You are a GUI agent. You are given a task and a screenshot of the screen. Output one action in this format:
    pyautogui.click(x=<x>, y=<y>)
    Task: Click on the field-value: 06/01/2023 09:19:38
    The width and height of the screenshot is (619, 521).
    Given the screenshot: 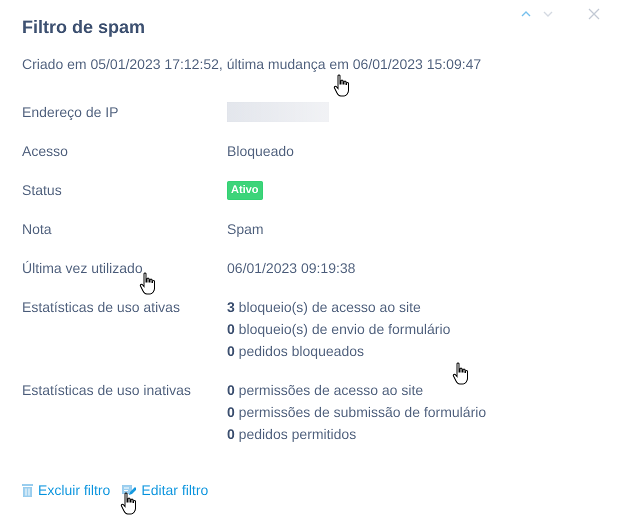 What is the action you would take?
    pyautogui.click(x=291, y=268)
    